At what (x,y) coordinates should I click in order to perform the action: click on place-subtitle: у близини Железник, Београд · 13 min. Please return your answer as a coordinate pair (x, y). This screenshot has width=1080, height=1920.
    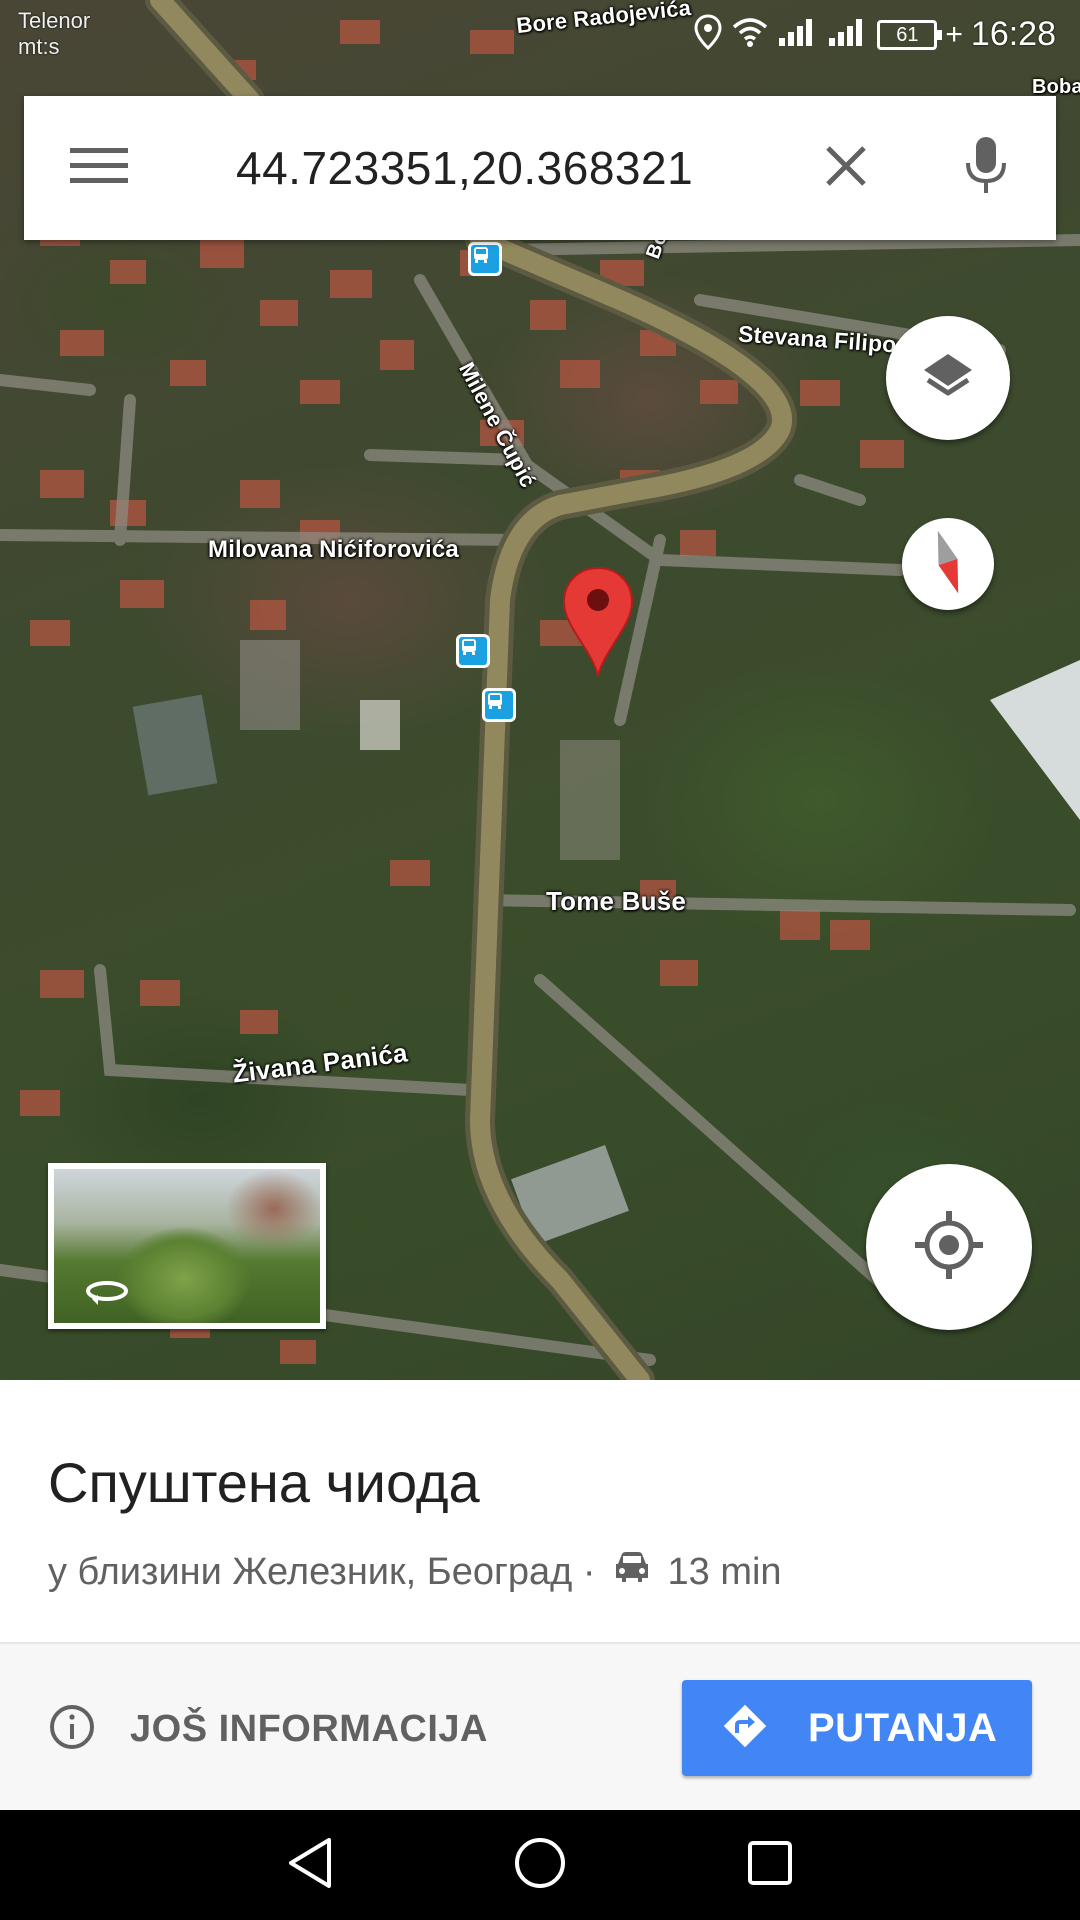
    Looking at the image, I should click on (415, 1572).